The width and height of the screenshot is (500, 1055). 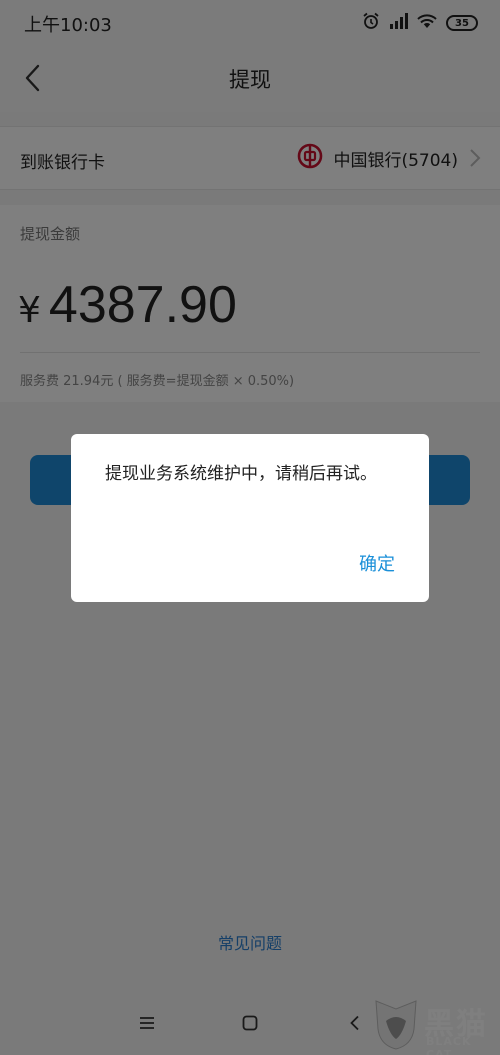 I want to click on dialog-message: 提现业务系统维护中，请稍后再试。, so click(x=241, y=474).